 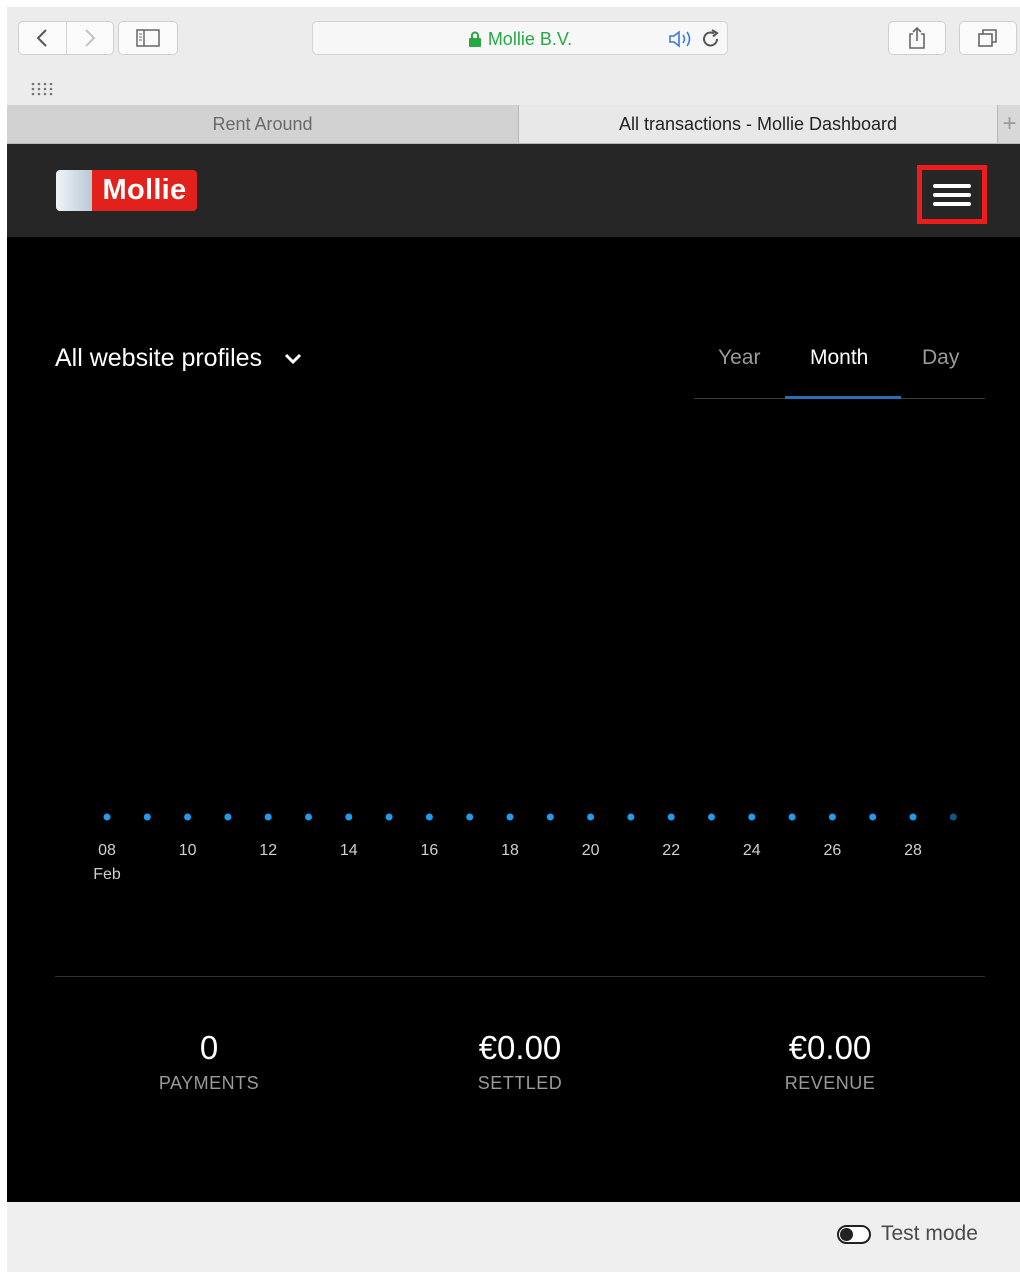 What do you see at coordinates (758, 124) in the screenshot?
I see `tab-mollie-dashboard: All transactions - Mollie Dashboard` at bounding box center [758, 124].